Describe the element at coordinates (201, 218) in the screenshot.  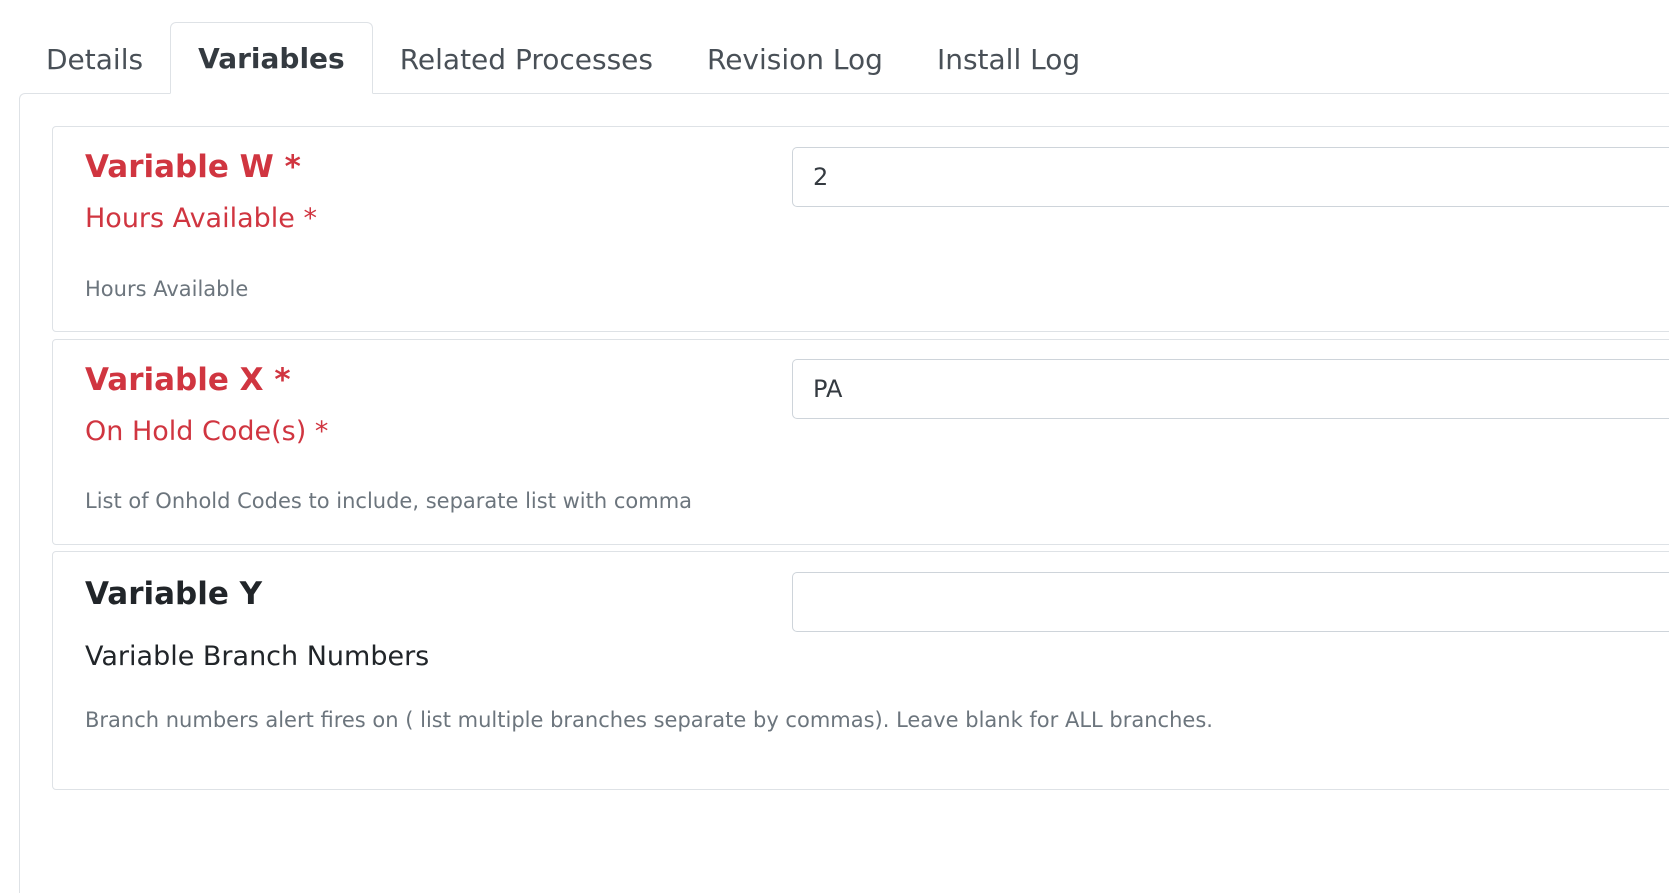
I see `variable-label: Hours Available *` at that location.